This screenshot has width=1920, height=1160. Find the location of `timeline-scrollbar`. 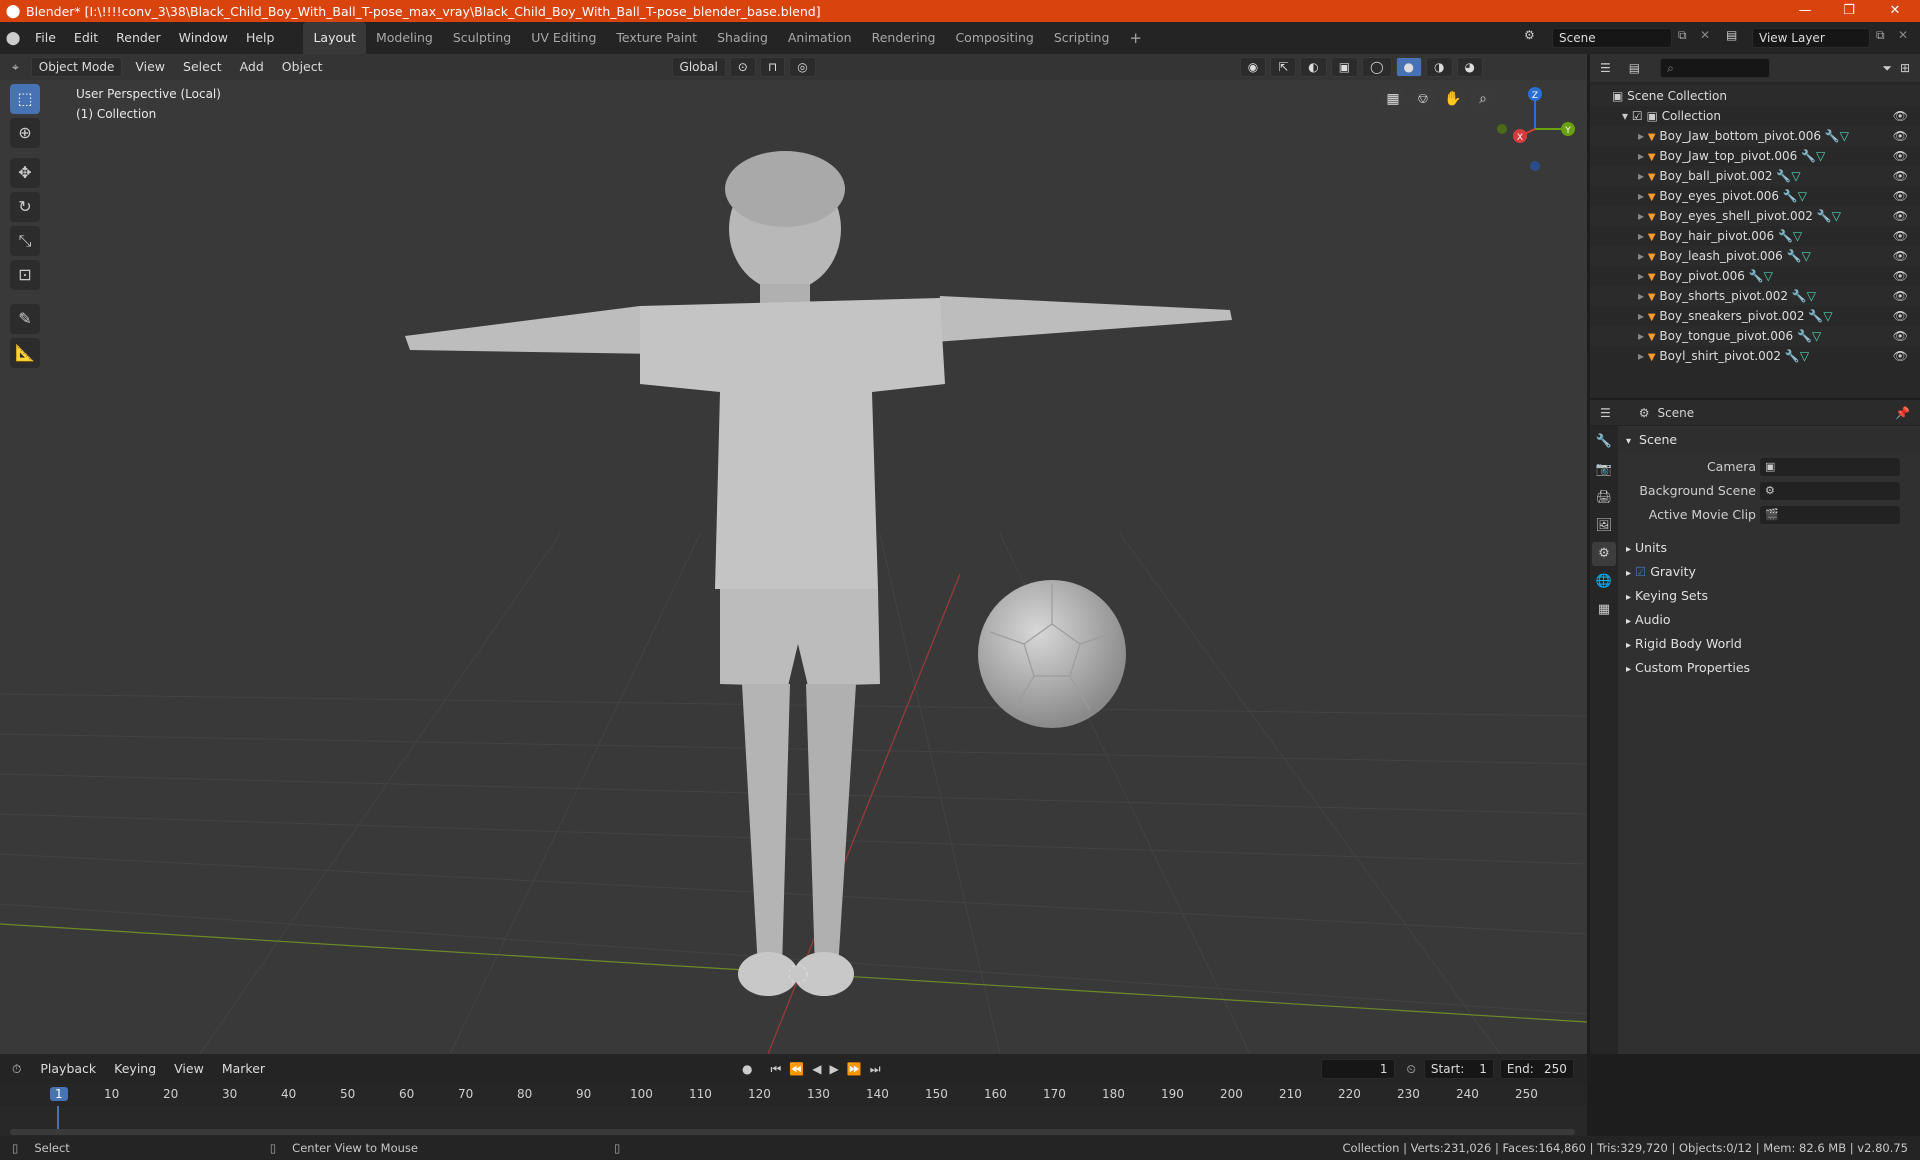

timeline-scrollbar is located at coordinates (792, 1132).